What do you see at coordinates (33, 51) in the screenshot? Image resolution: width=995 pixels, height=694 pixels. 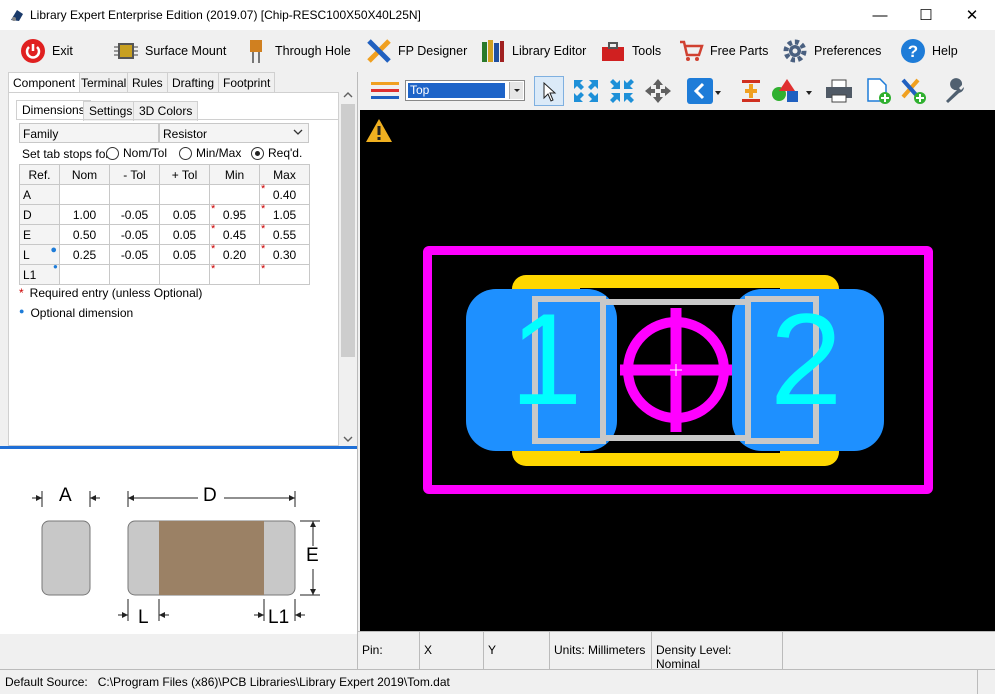 I see `power-icon` at bounding box center [33, 51].